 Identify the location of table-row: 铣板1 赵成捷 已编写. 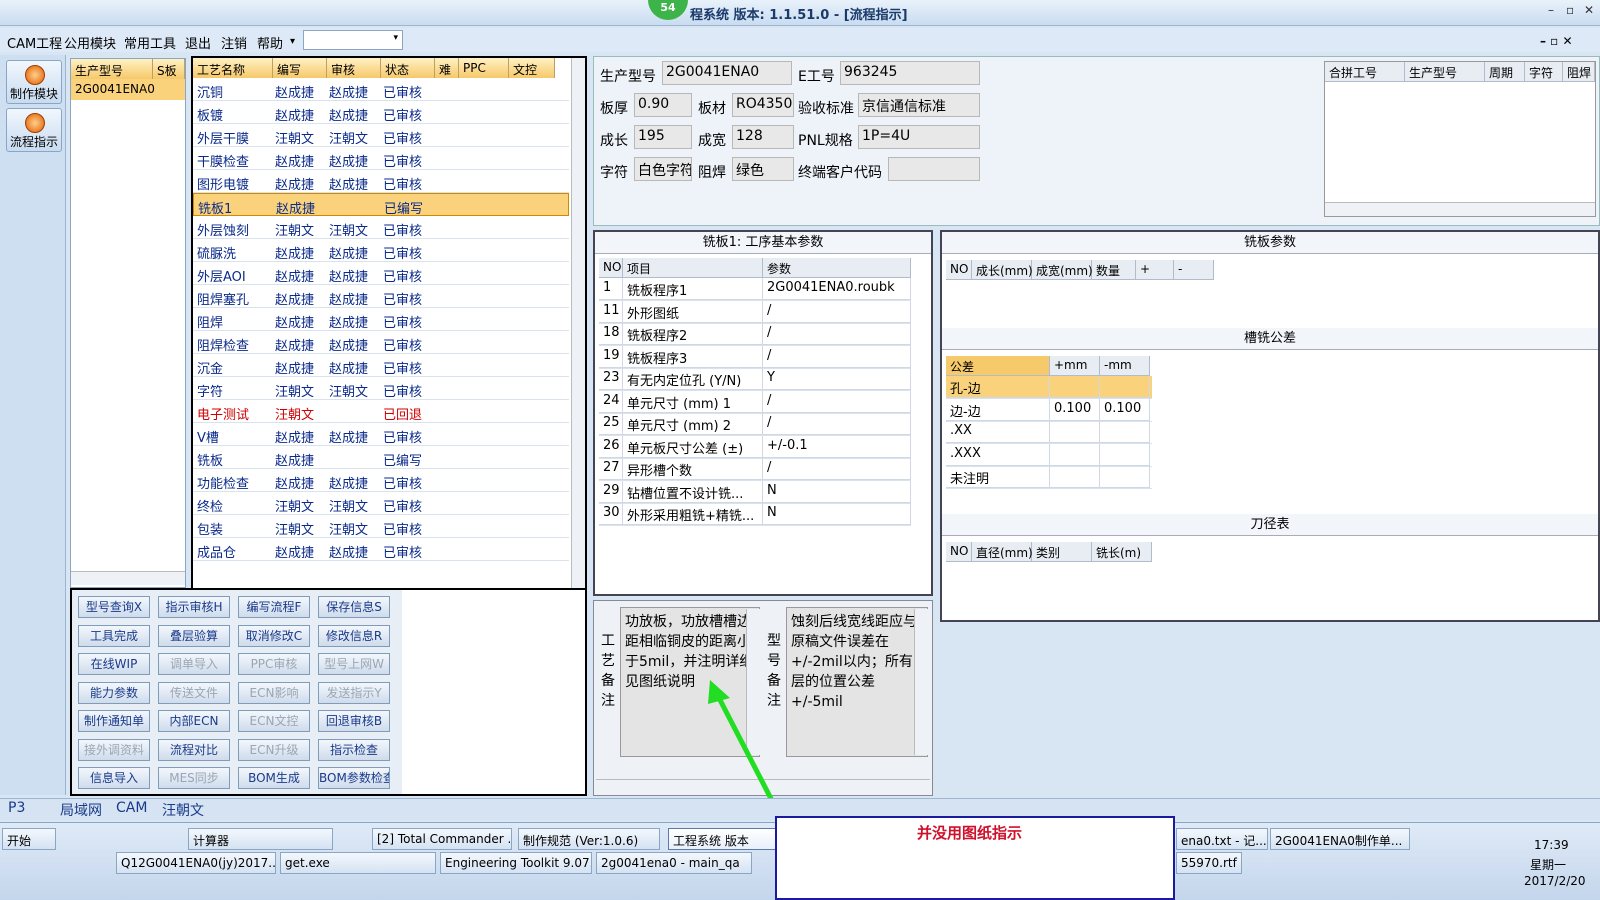
(381, 205).